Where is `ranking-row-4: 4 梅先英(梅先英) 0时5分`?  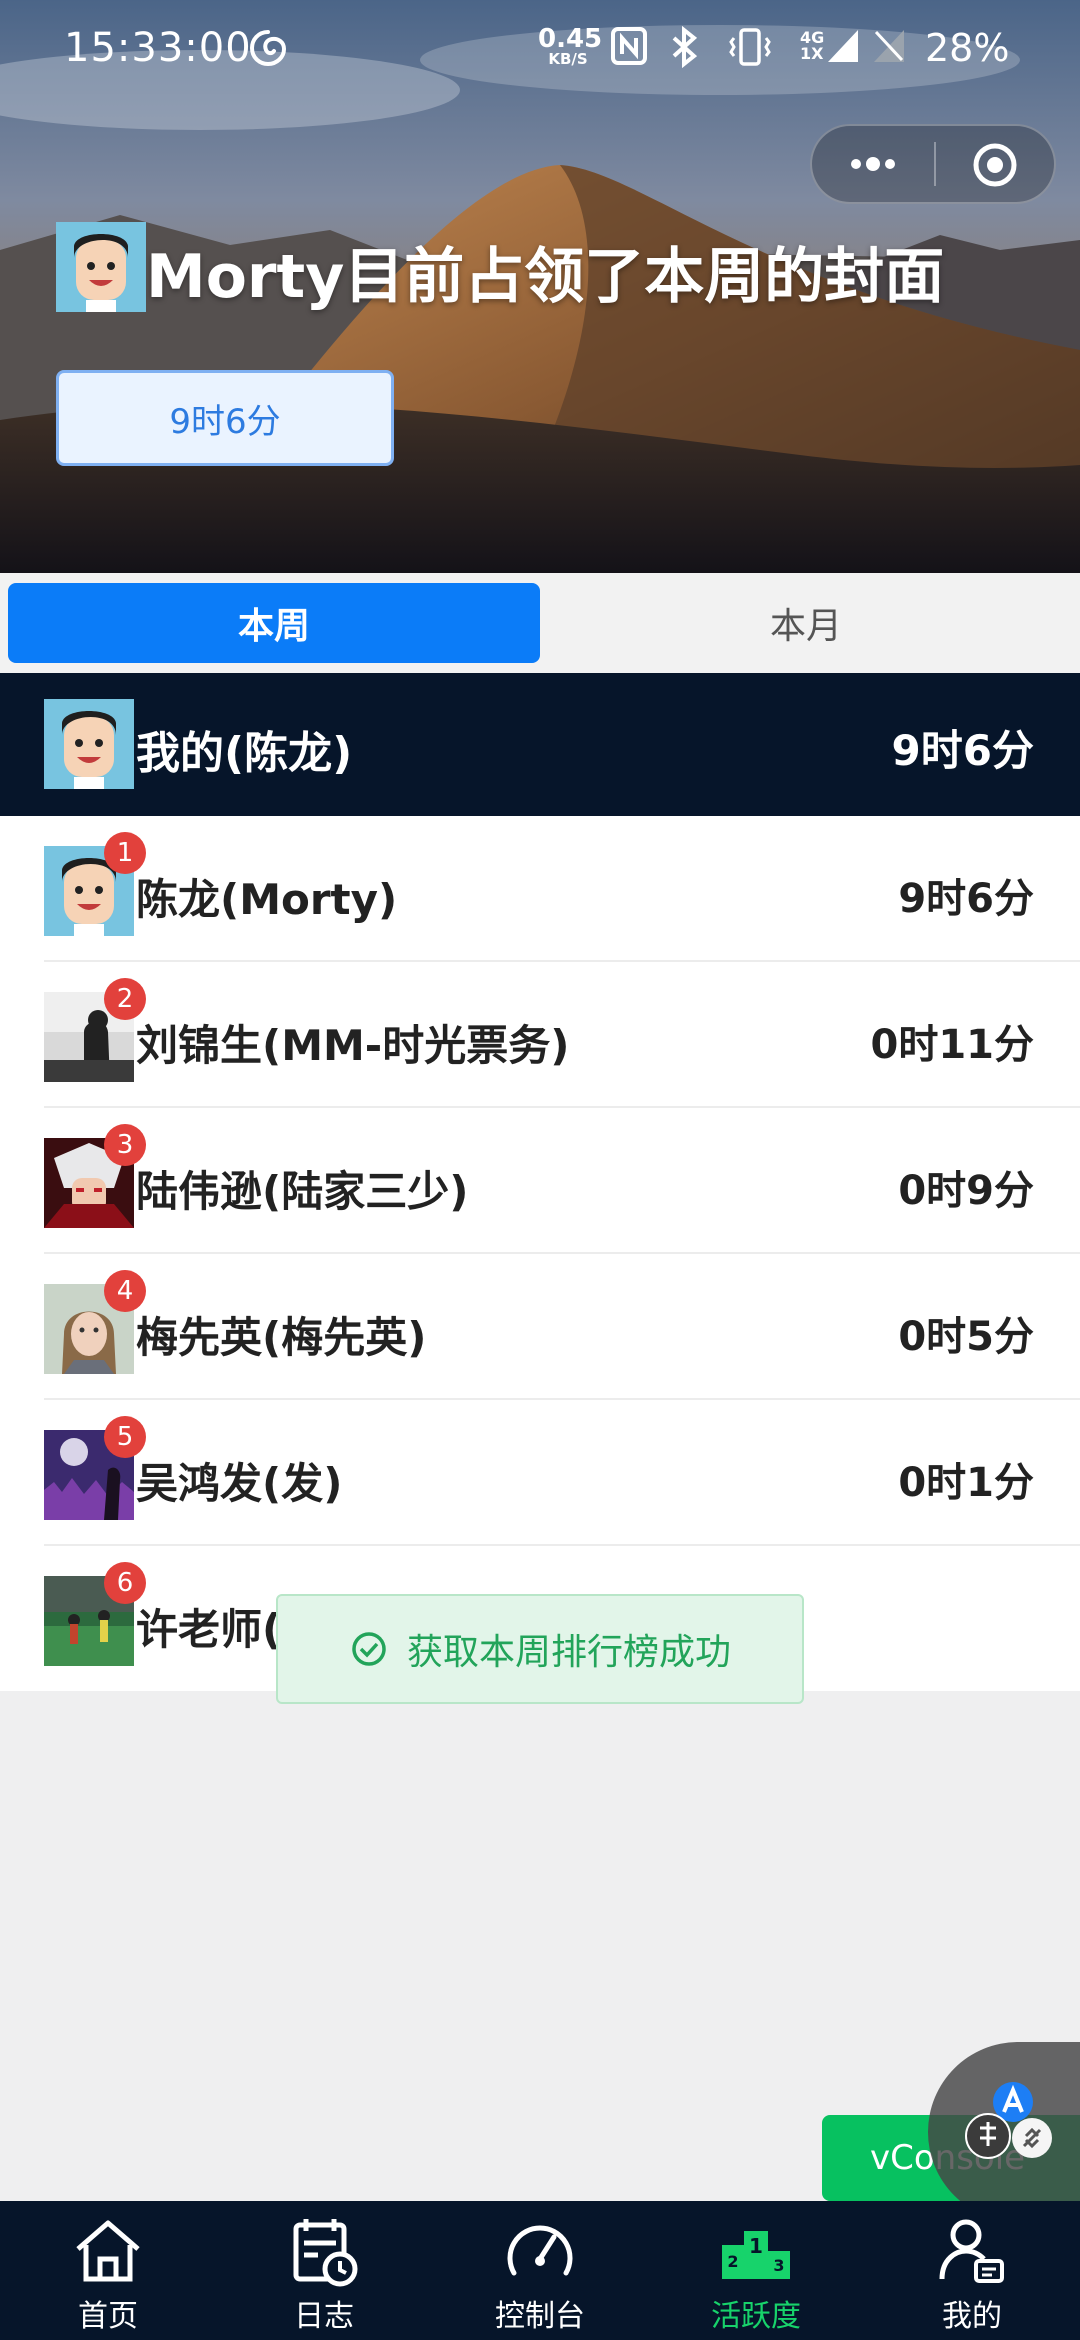 ranking-row-4: 4 梅先英(梅先英) 0时5分 is located at coordinates (540, 1327).